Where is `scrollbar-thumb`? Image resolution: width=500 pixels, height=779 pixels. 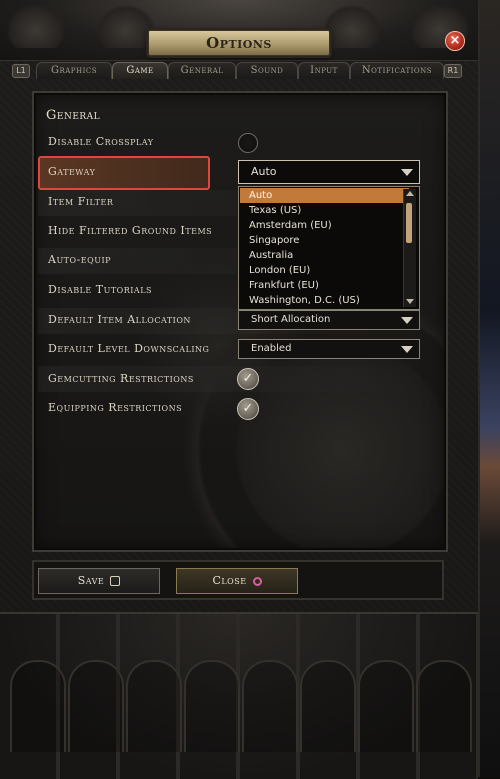
scrollbar-thumb is located at coordinates (409, 223).